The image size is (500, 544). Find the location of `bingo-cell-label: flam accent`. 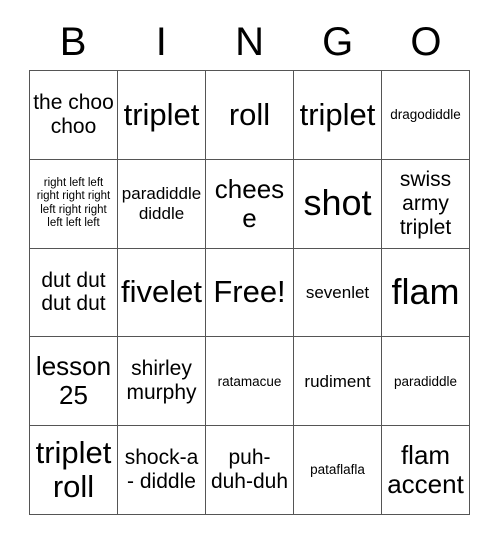

bingo-cell-label: flam accent is located at coordinates (425, 469).